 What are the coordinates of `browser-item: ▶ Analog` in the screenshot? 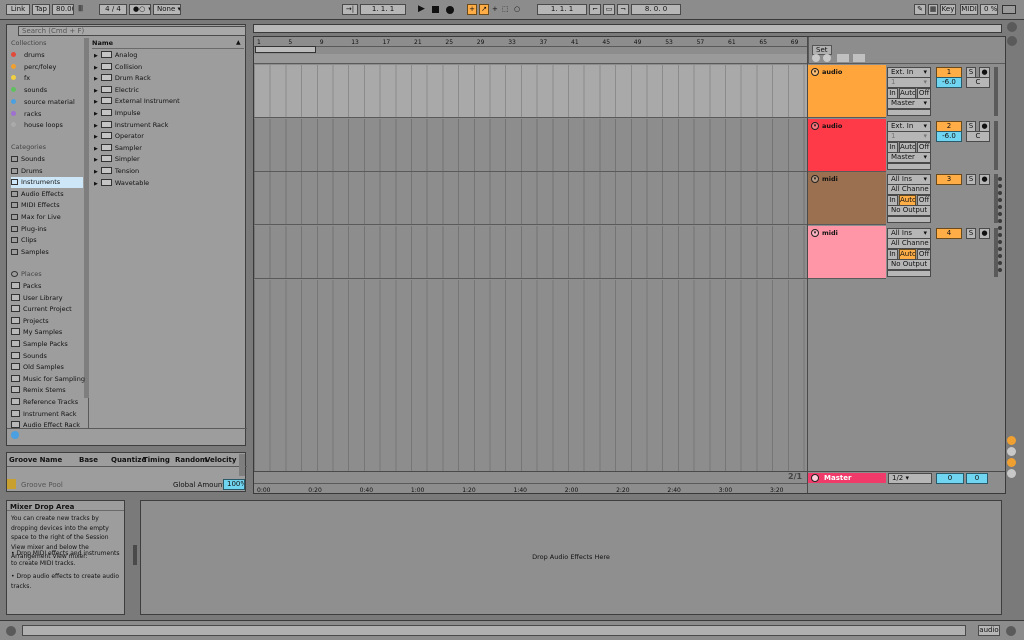 It's located at (115, 56).